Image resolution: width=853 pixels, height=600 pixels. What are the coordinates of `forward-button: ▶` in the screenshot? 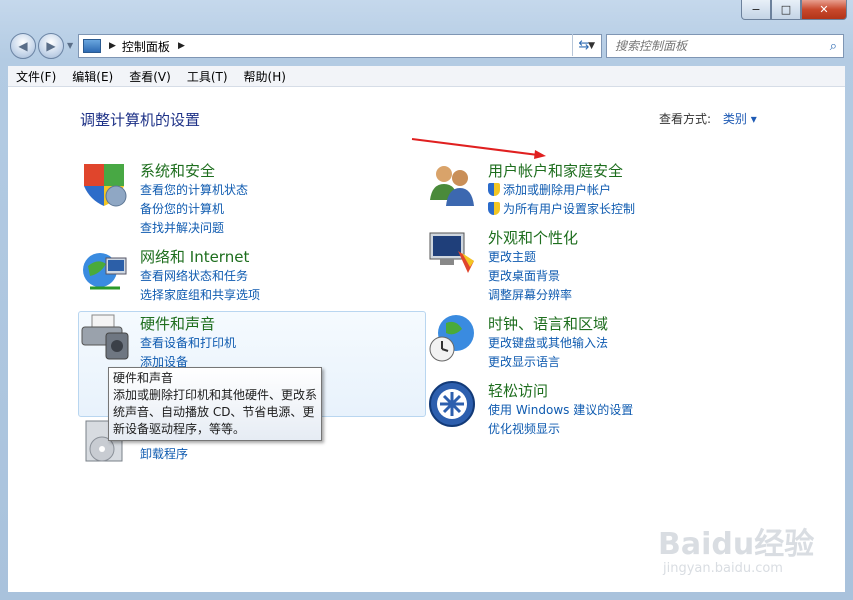 It's located at (51, 46).